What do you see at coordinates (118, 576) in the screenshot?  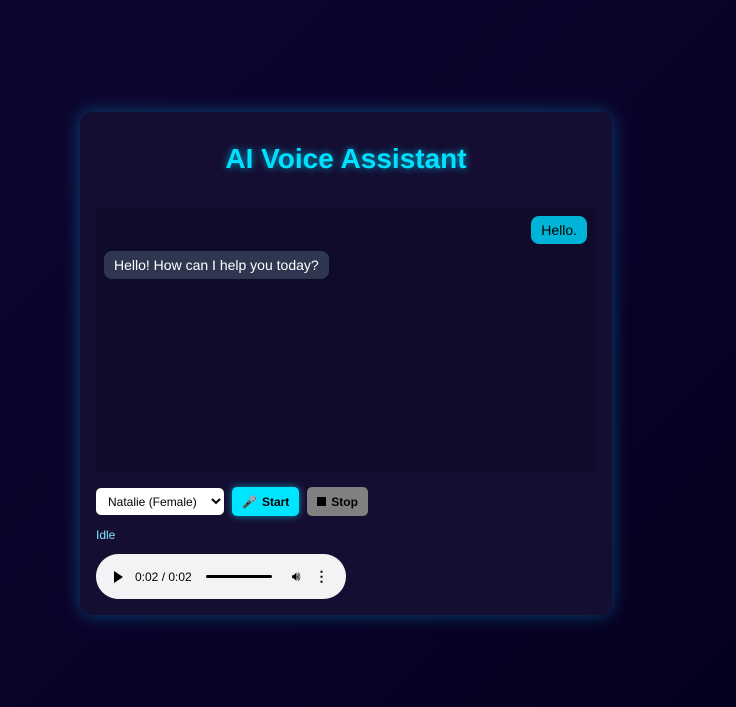 I see `play-icon` at bounding box center [118, 576].